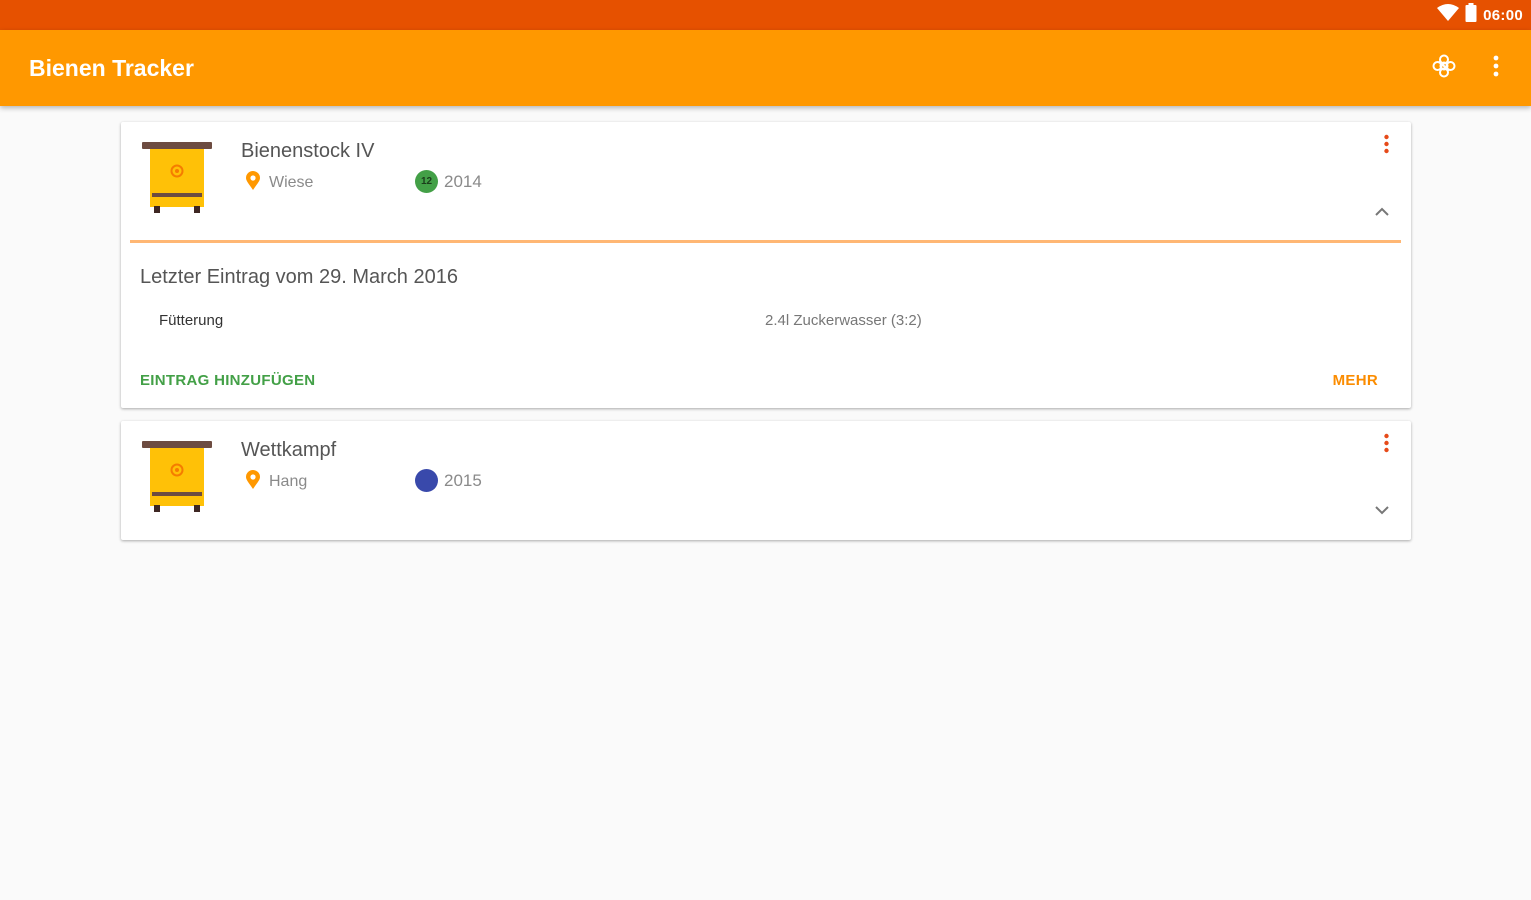 The width and height of the screenshot is (1531, 900). I want to click on app-title: Bienen Tracker, so click(111, 68).